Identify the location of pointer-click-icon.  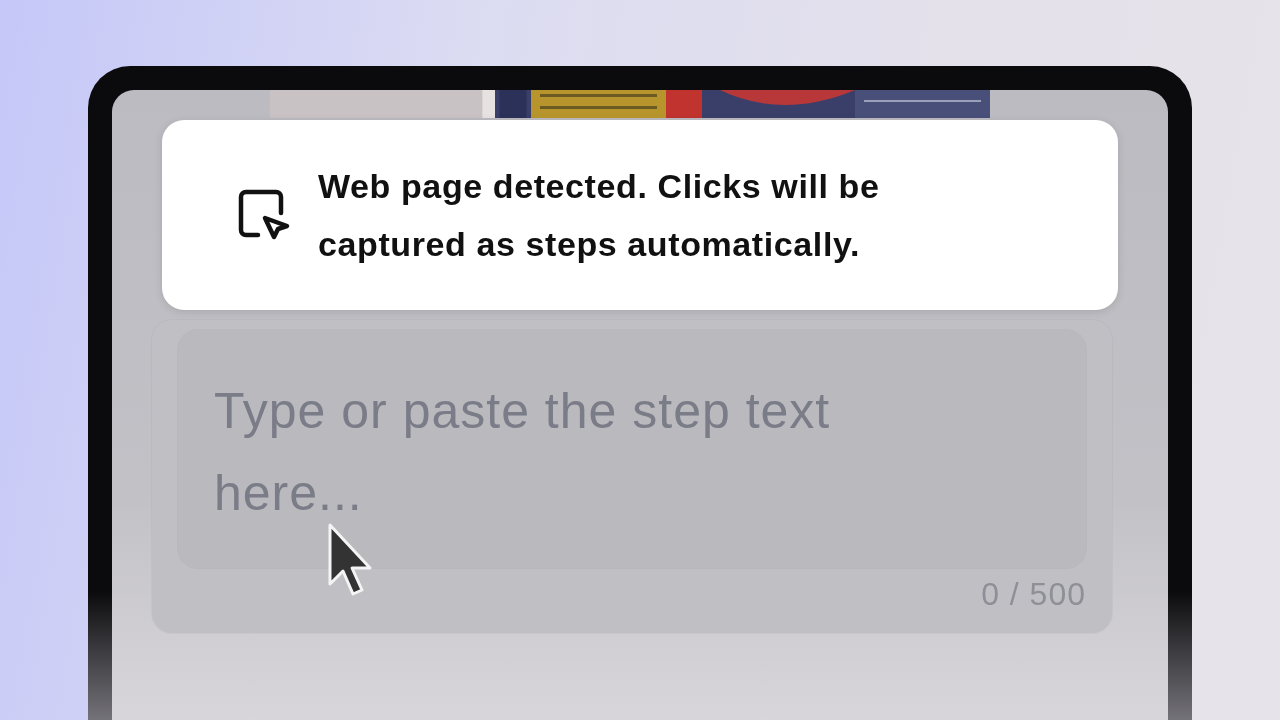
(264, 215).